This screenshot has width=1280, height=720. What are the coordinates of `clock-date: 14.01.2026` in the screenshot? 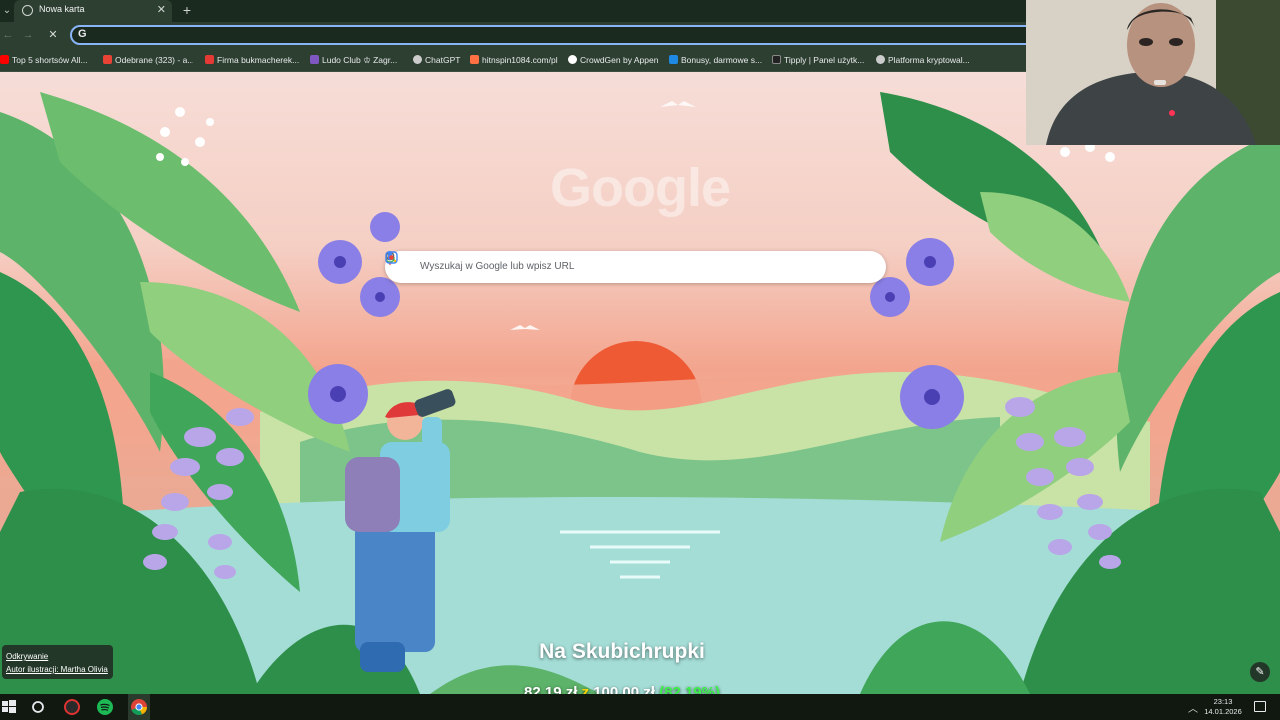 It's located at (1223, 711).